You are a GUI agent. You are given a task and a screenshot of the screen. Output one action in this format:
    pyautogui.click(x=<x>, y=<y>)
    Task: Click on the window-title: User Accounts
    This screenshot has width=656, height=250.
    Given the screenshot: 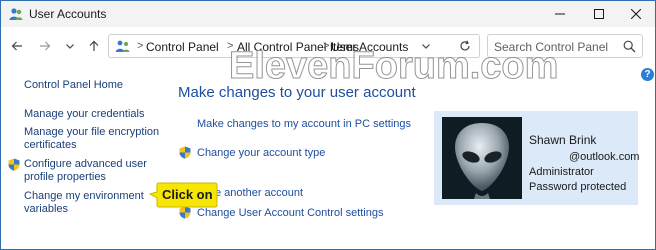 What is the action you would take?
    pyautogui.click(x=68, y=14)
    